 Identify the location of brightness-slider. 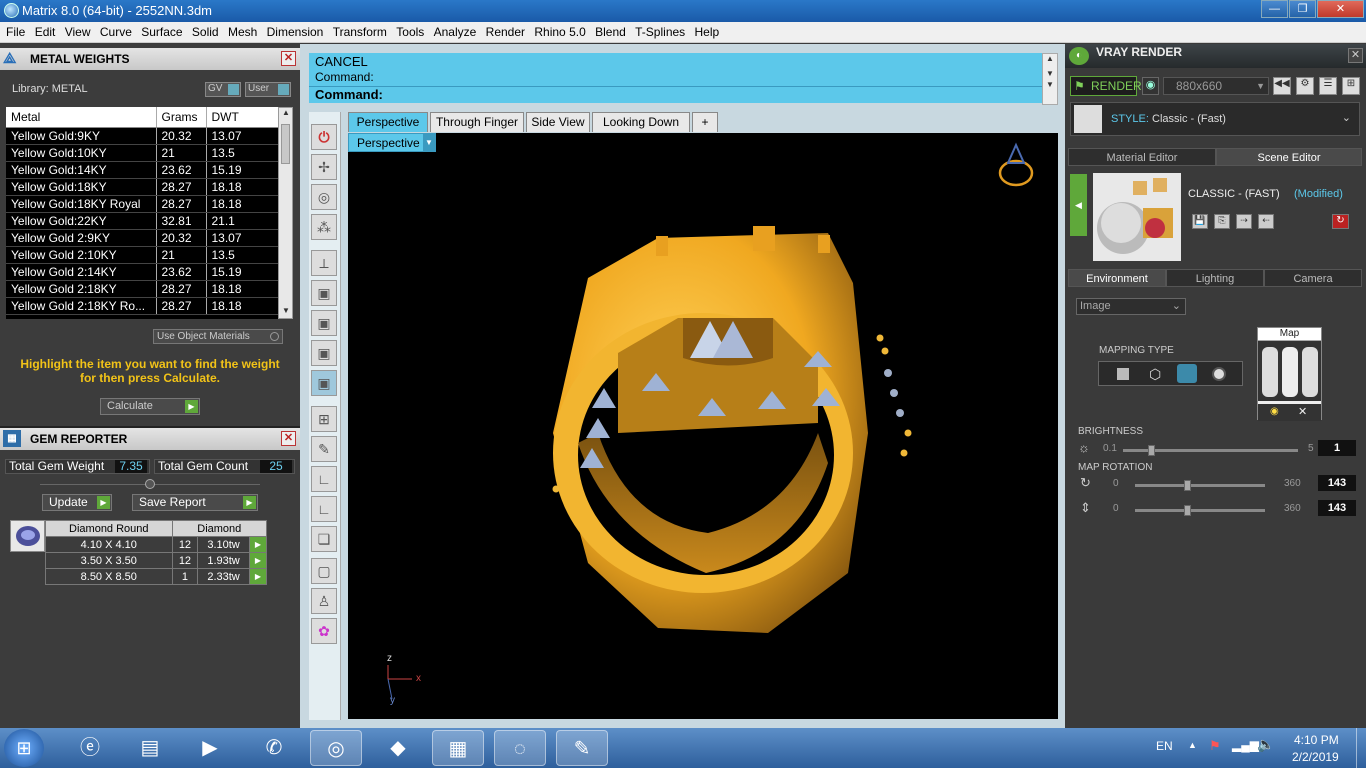
(1210, 450).